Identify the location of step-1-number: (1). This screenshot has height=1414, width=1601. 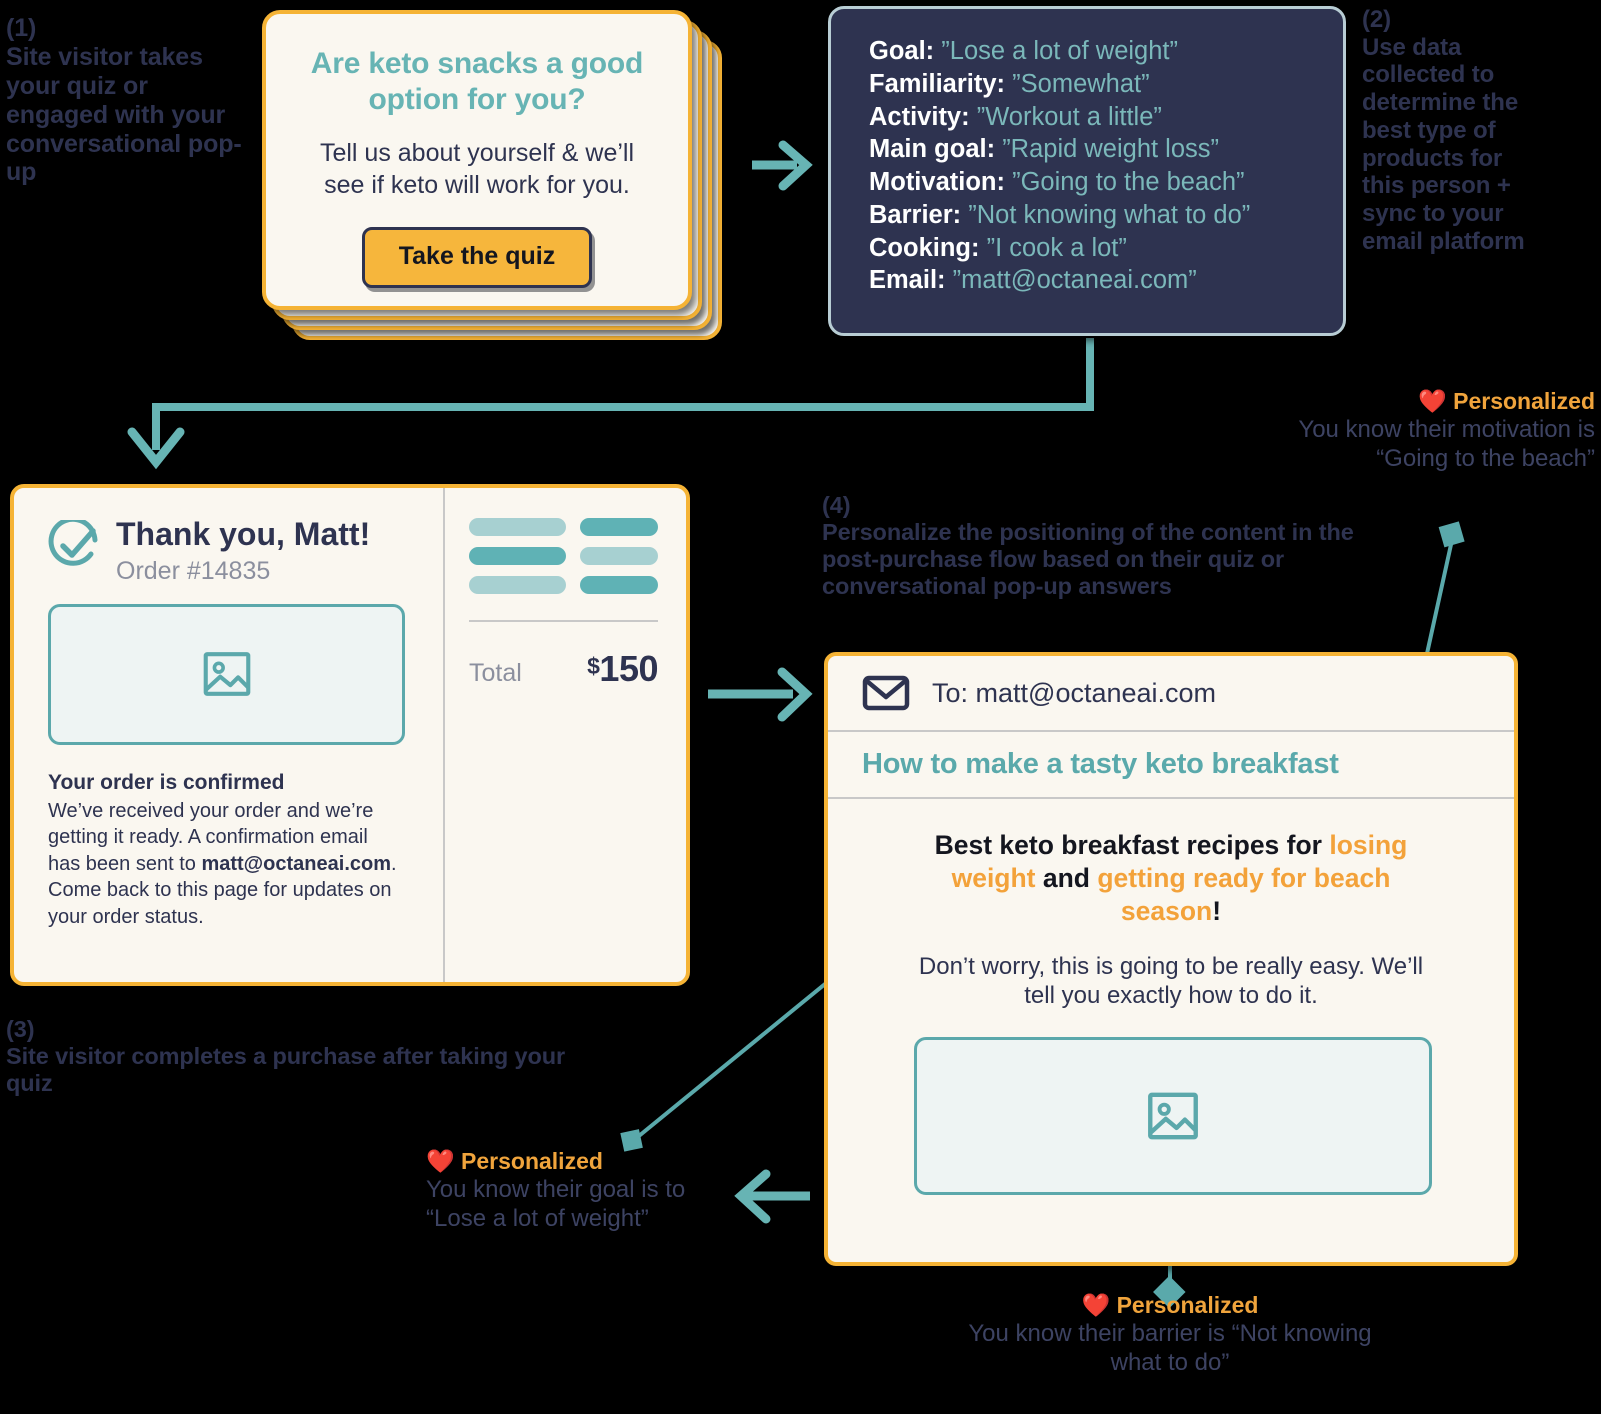
(21, 28).